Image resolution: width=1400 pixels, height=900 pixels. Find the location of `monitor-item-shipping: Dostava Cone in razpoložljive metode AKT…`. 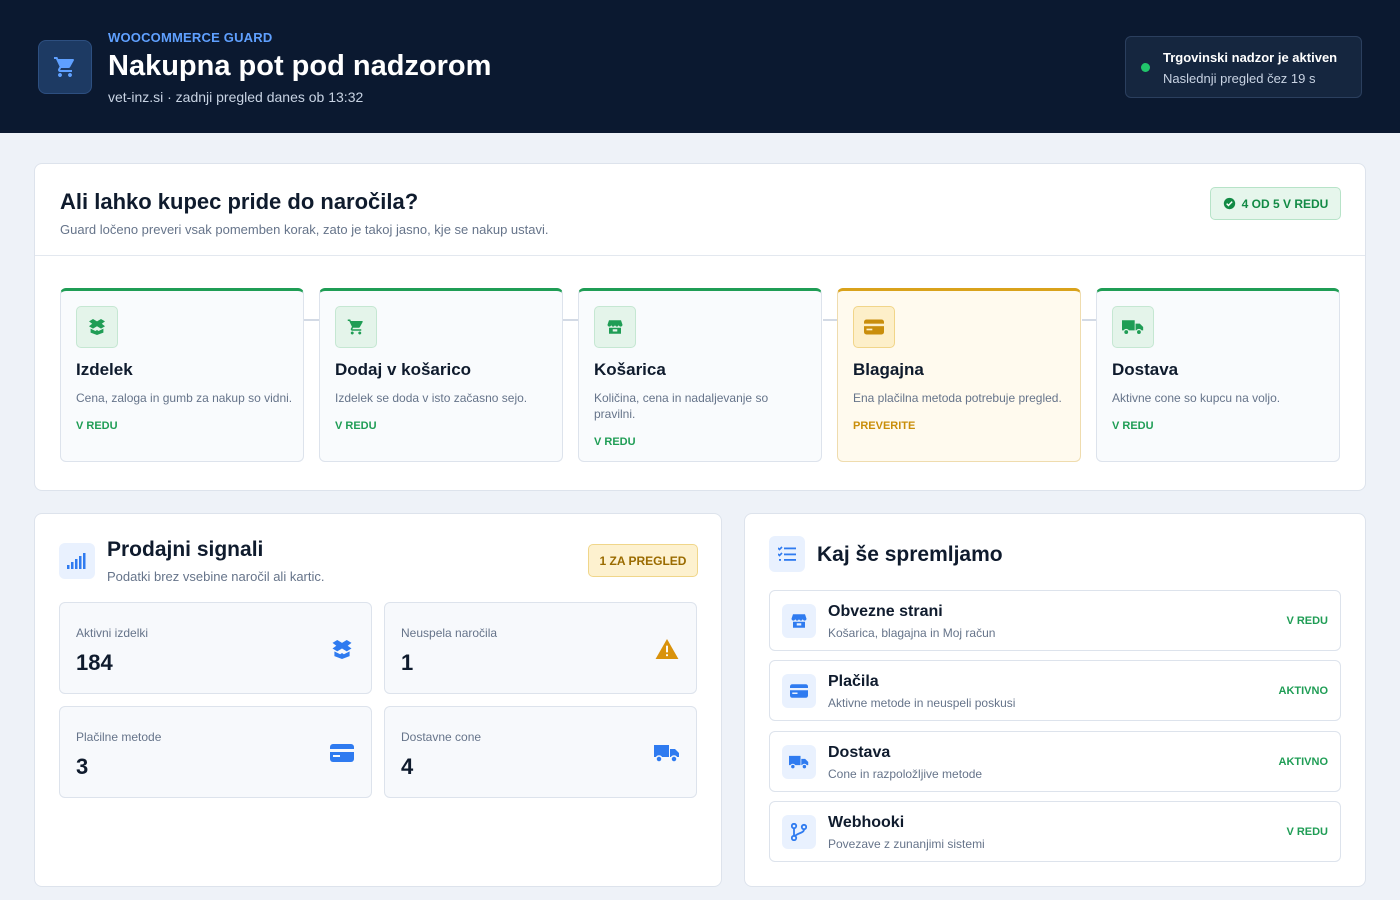

monitor-item-shipping: Dostava Cone in razpoložljive metode AKT… is located at coordinates (1055, 761).